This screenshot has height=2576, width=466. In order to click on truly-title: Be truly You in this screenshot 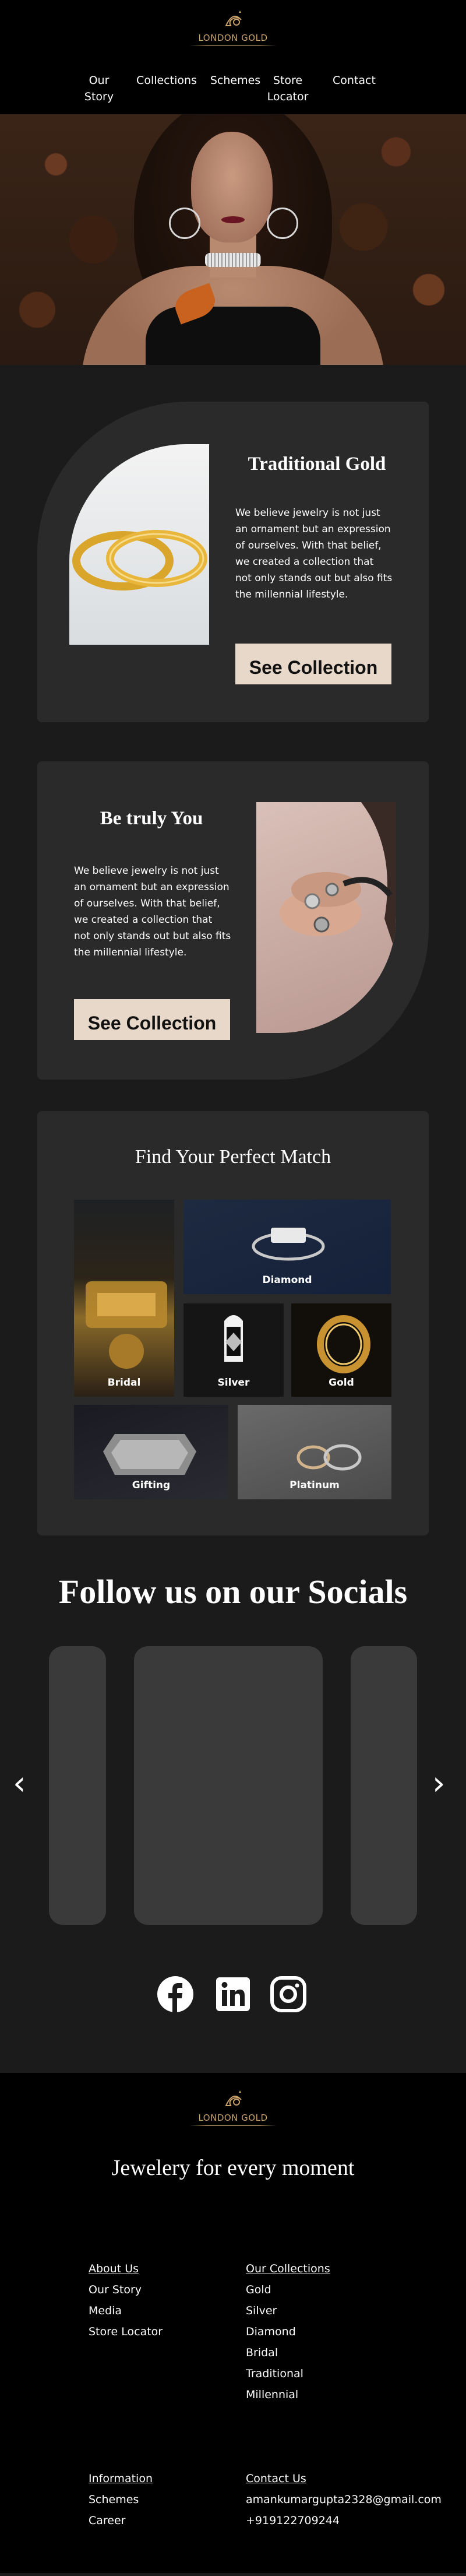, I will do `click(152, 818)`.